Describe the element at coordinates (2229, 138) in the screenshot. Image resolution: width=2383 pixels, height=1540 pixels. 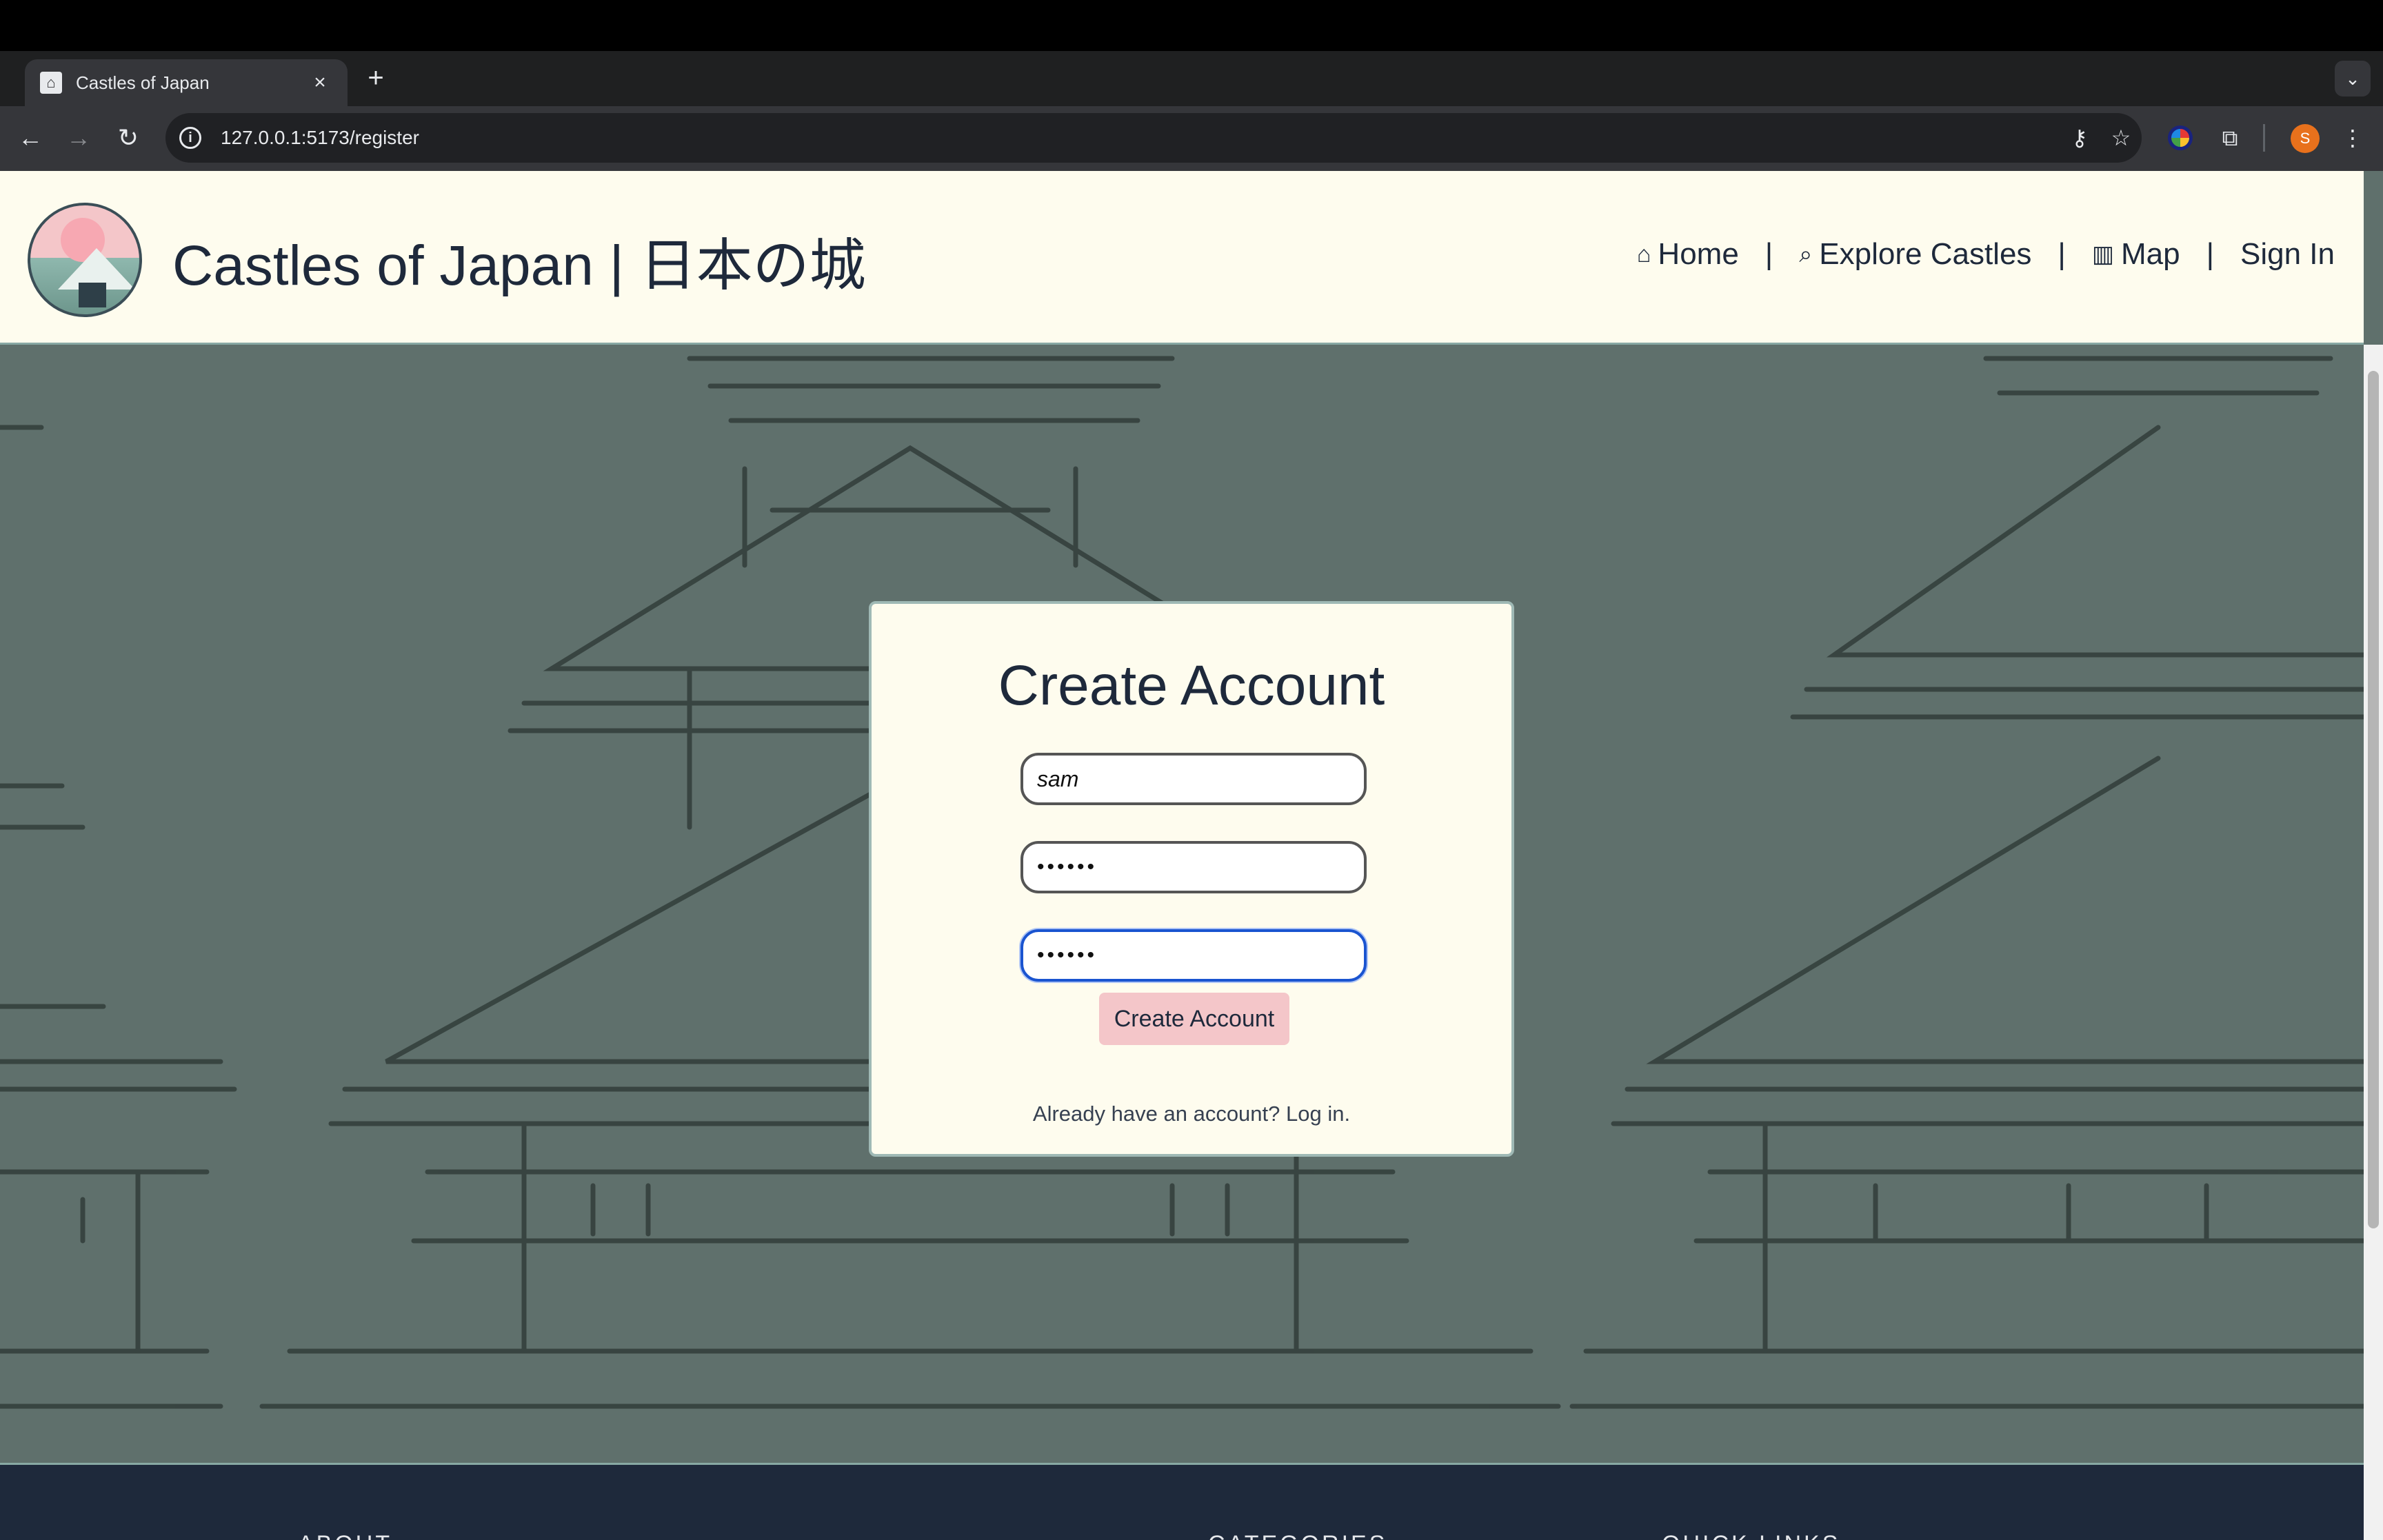
I see `extensions-puzzle-icon: ⧉` at that location.